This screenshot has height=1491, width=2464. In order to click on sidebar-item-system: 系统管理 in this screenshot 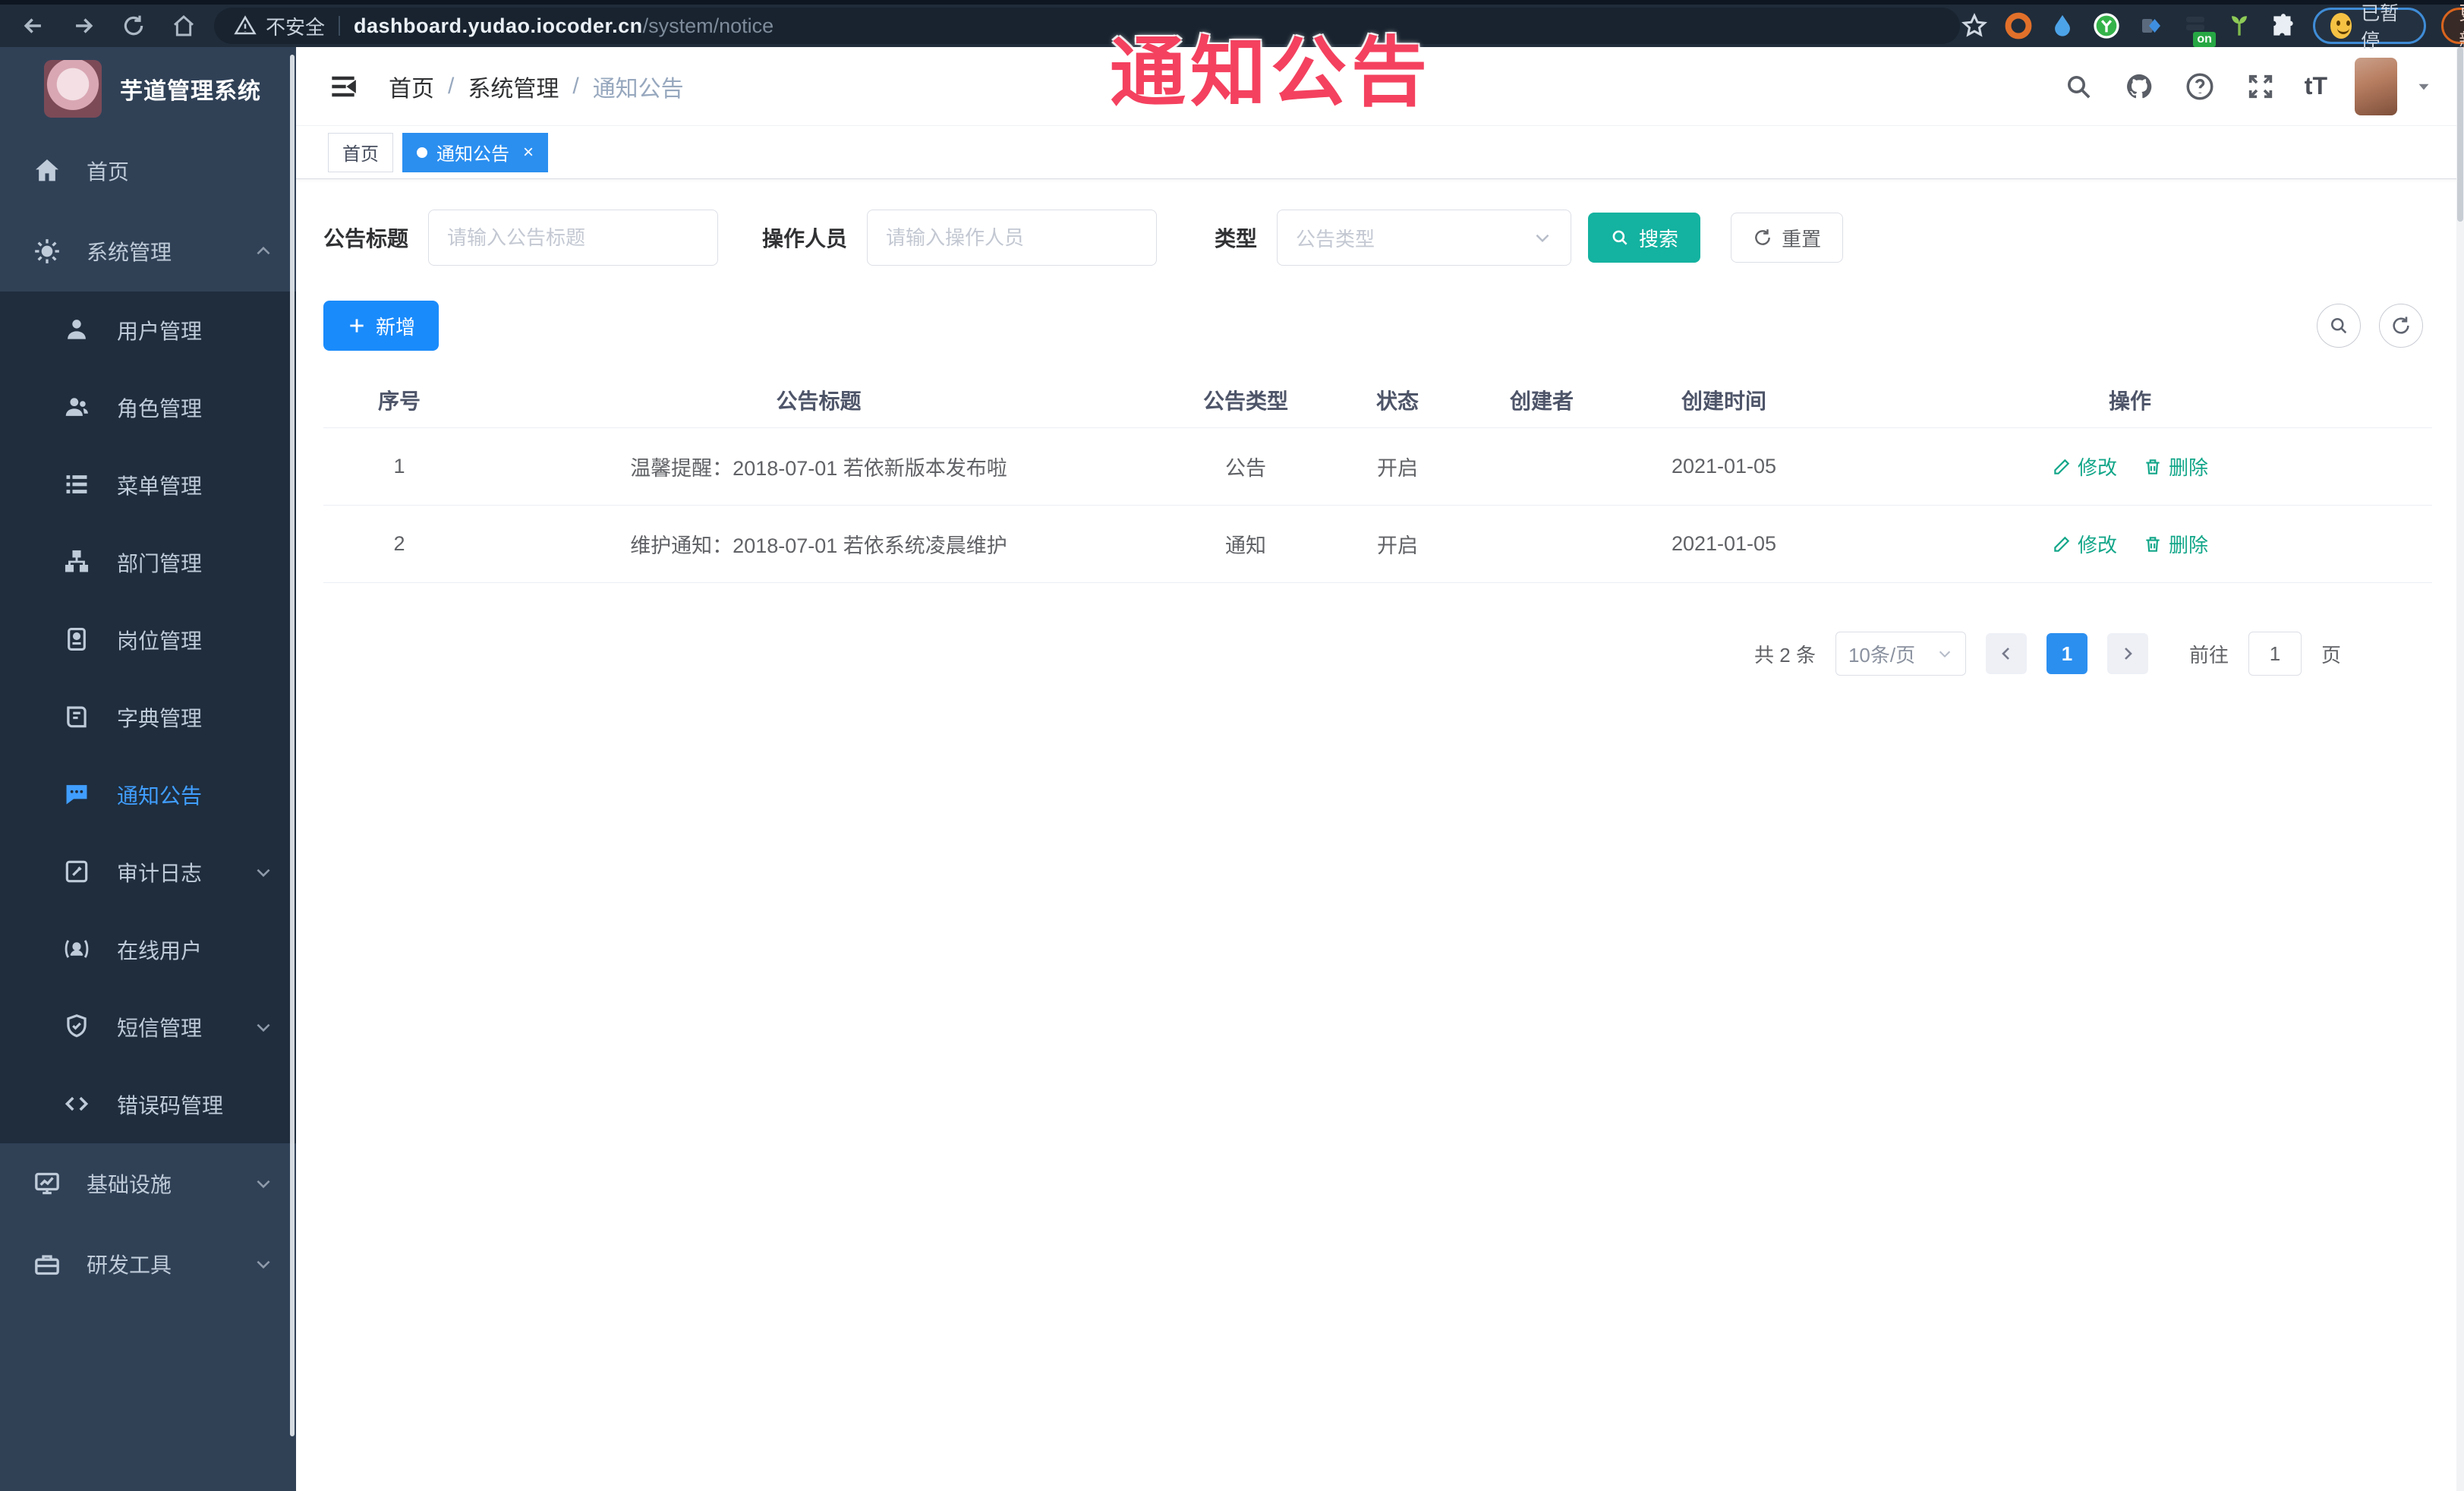, I will do `click(148, 252)`.